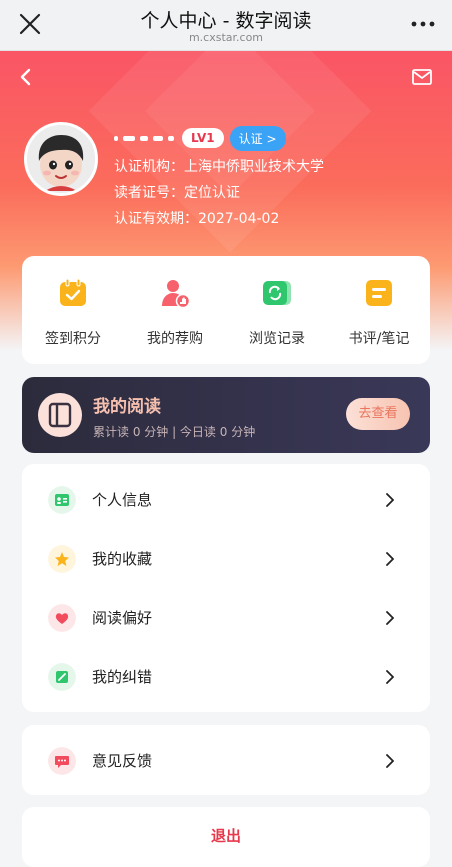  Describe the element at coordinates (62, 761) in the screenshot. I see `message-icon` at that location.